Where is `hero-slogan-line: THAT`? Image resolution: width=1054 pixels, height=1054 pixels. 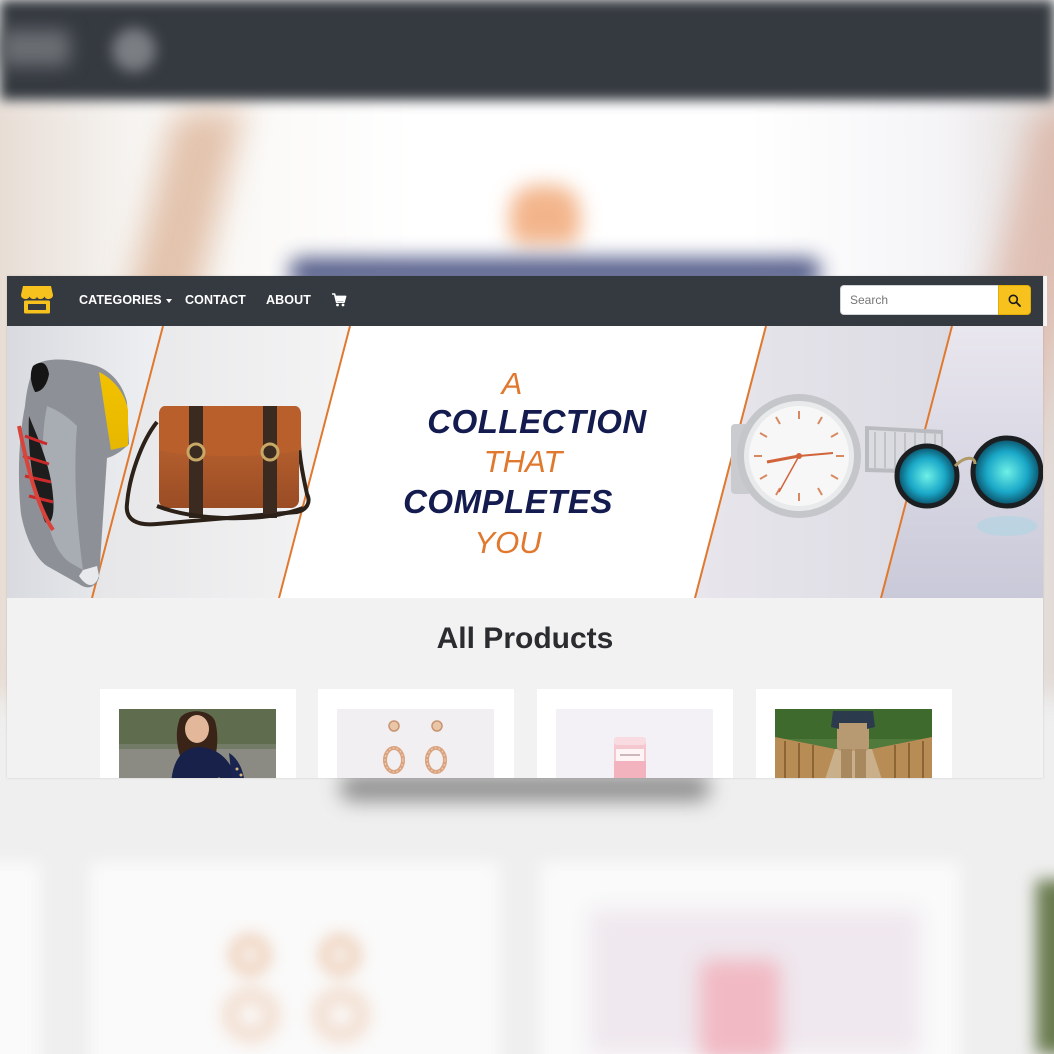
hero-slogan-line: THAT is located at coordinates (523, 461).